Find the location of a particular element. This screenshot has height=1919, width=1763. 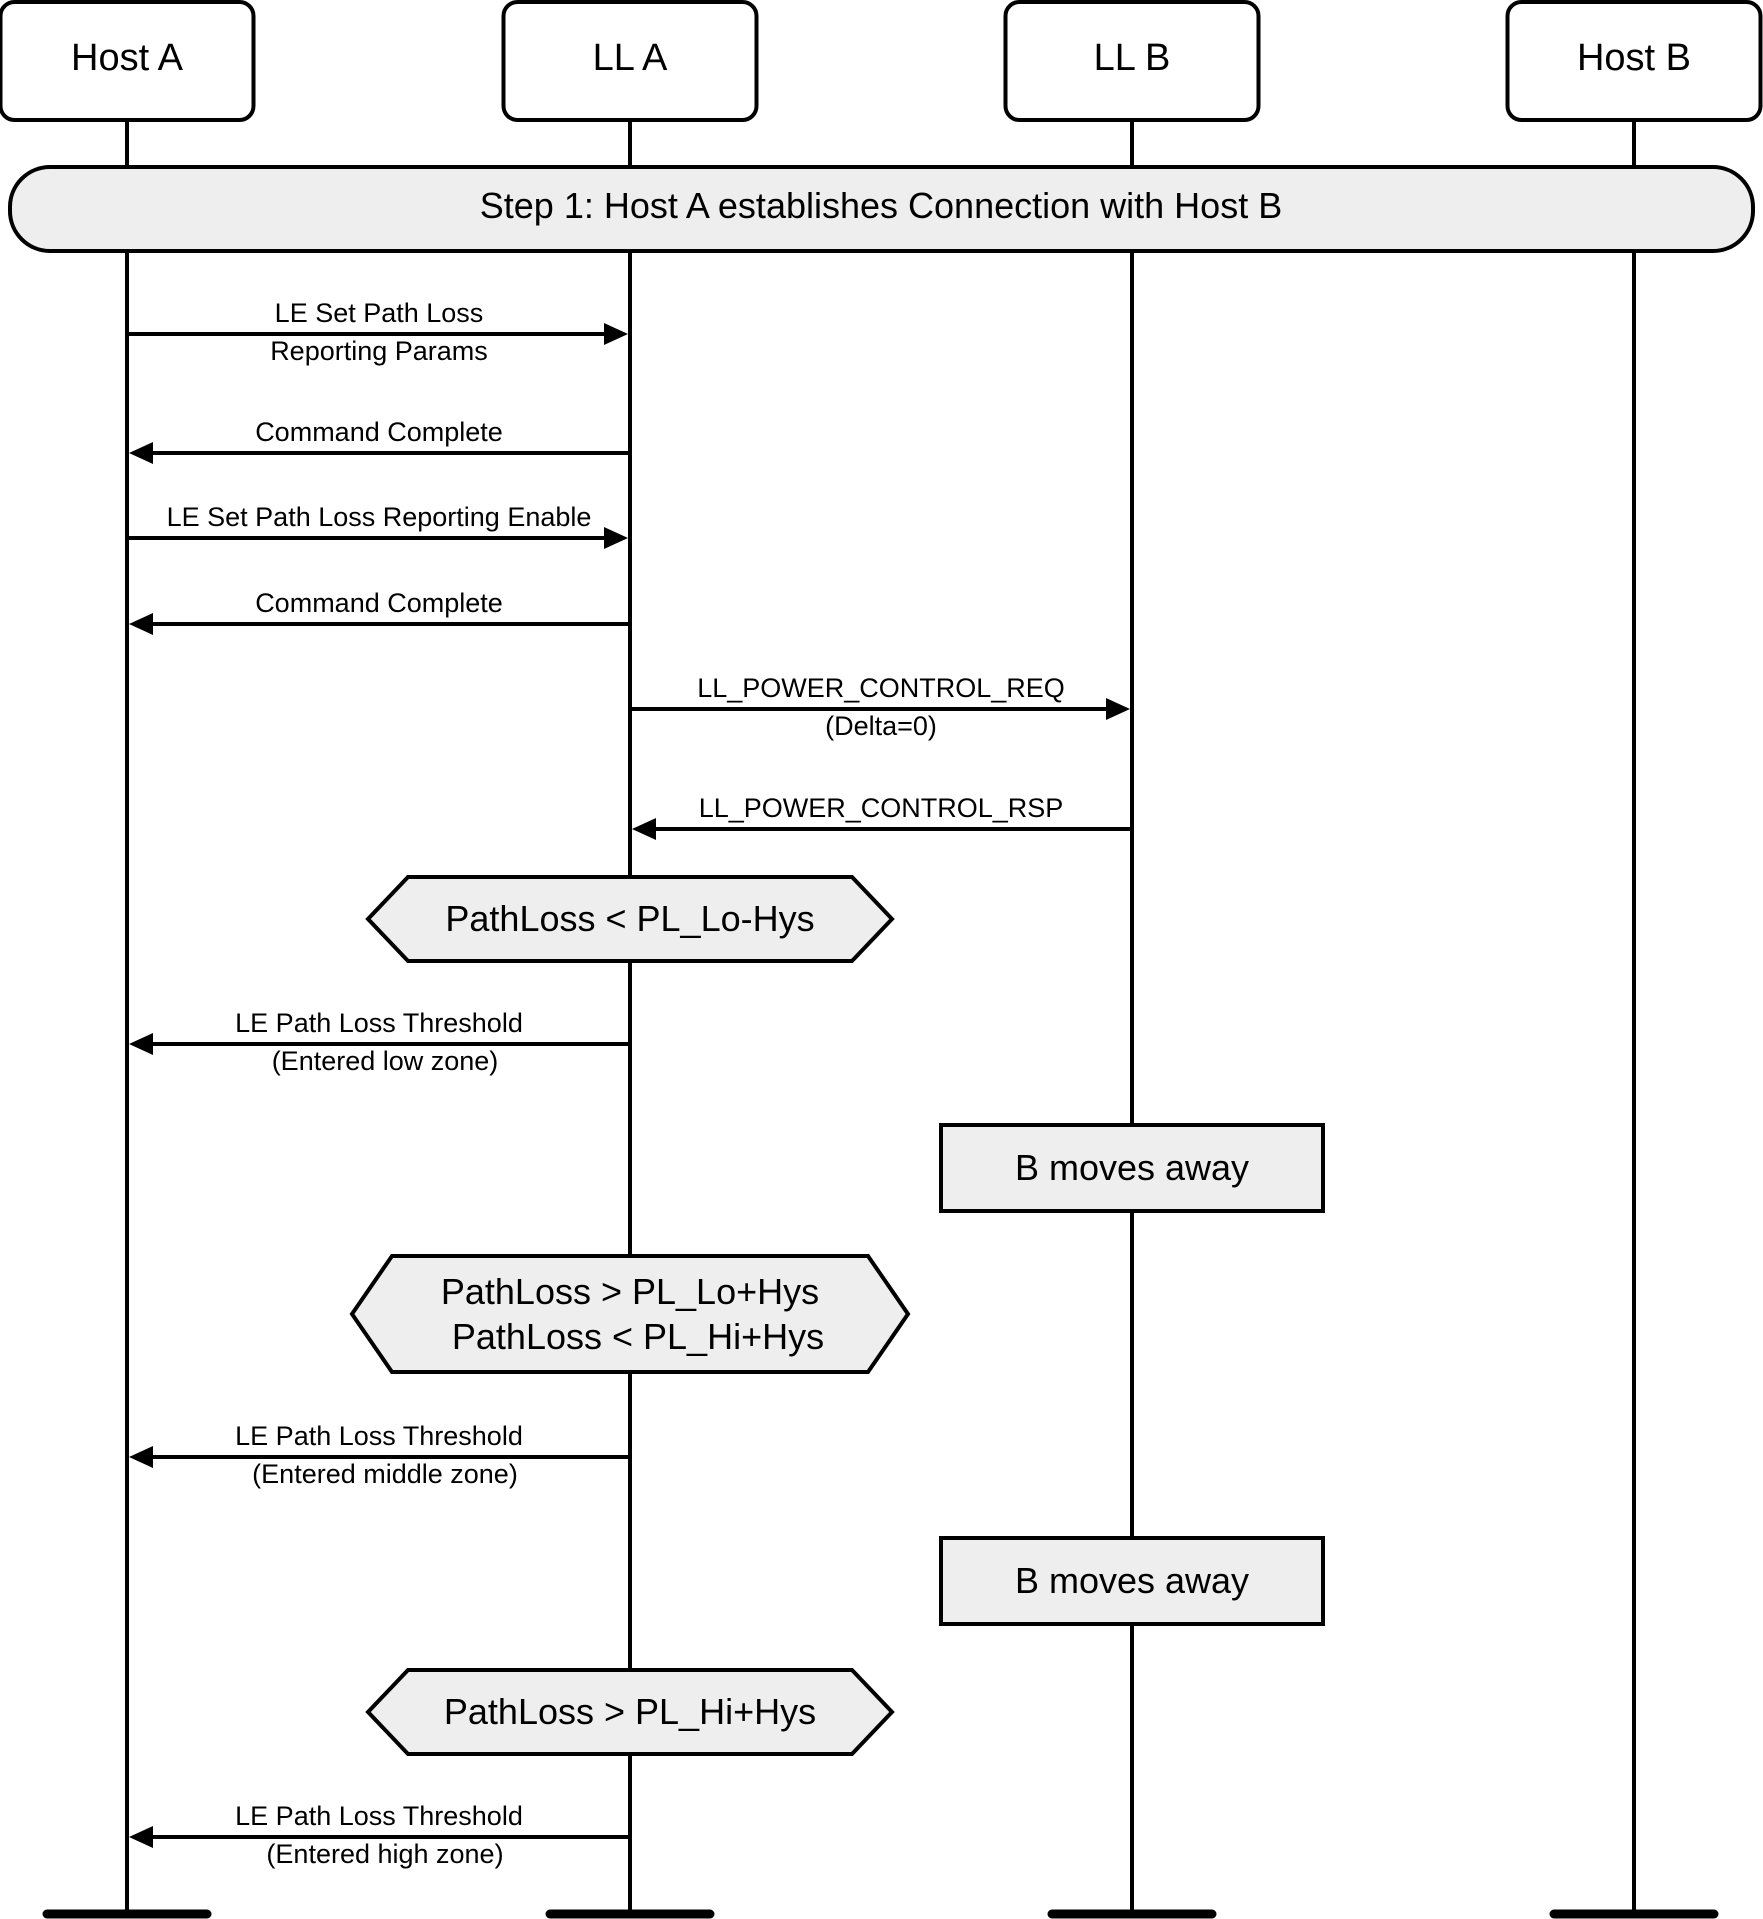

message-label: LL_POWER_CONTROL_REQ is located at coordinates (881, 688).